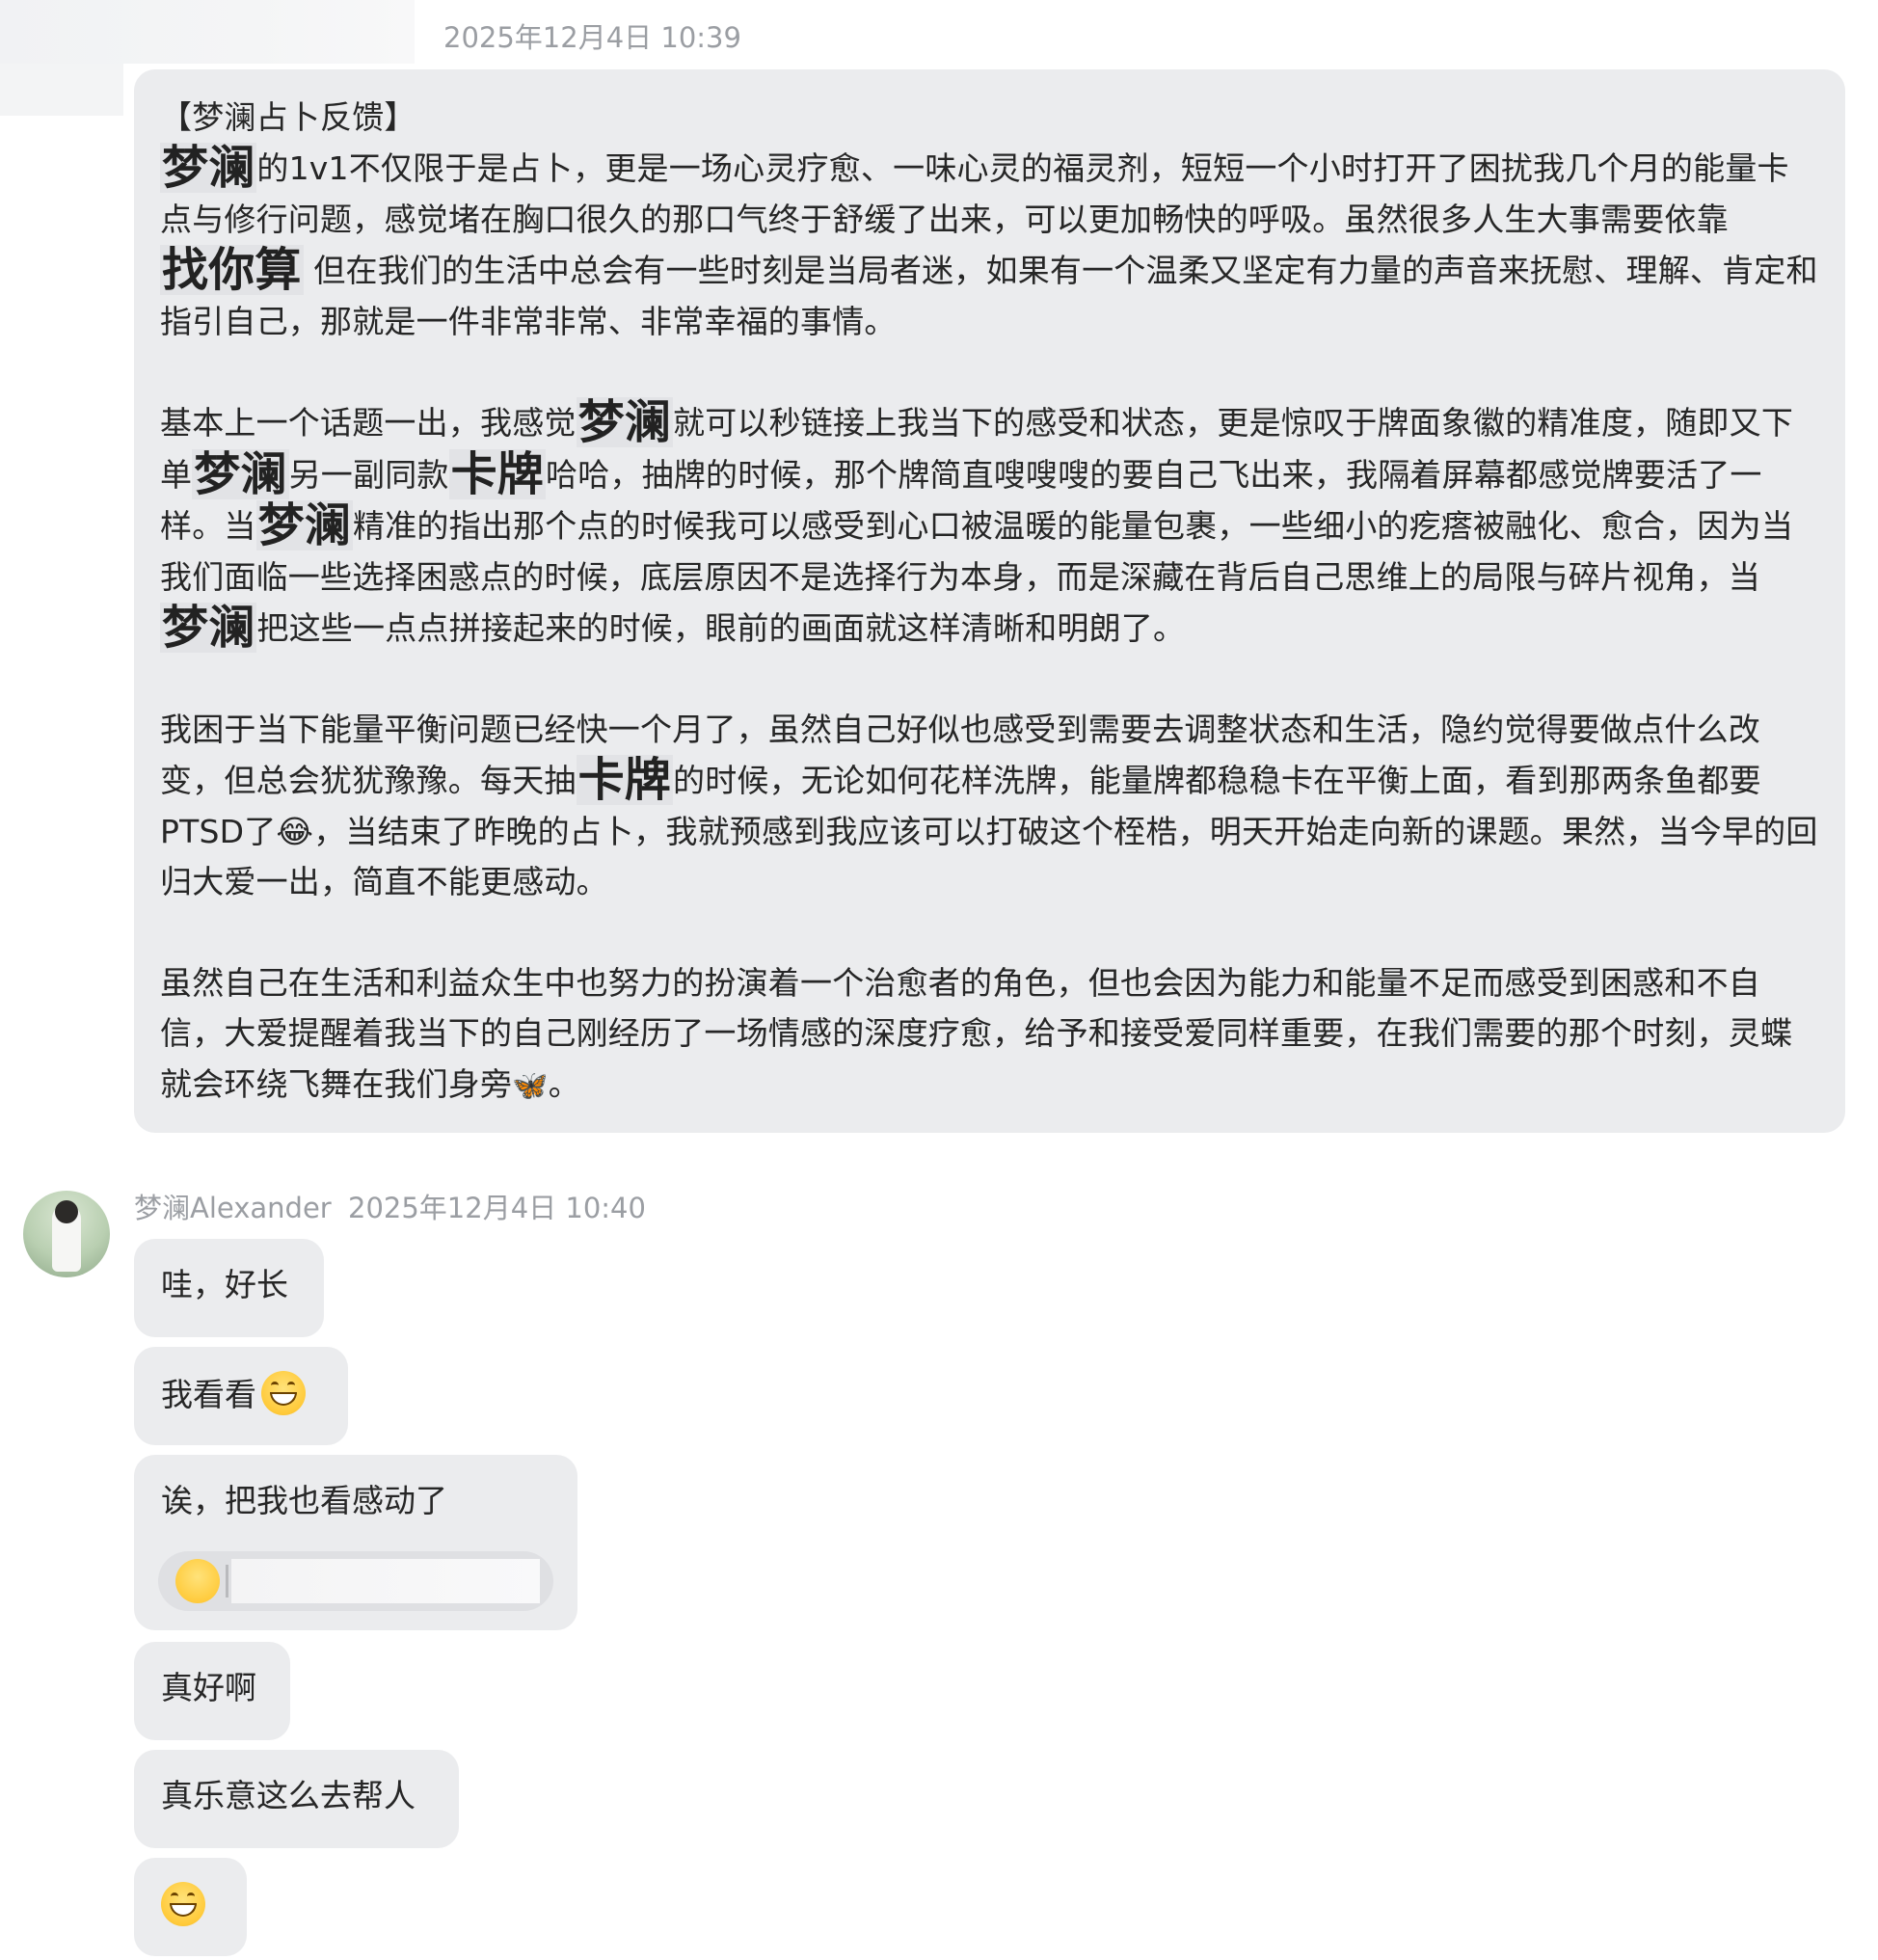 The width and height of the screenshot is (1878, 1960). I want to click on text-segment: 把这些一点点拼接起来的时候，眼前的画面就这样清晰和明朗了。, so click(721, 628).